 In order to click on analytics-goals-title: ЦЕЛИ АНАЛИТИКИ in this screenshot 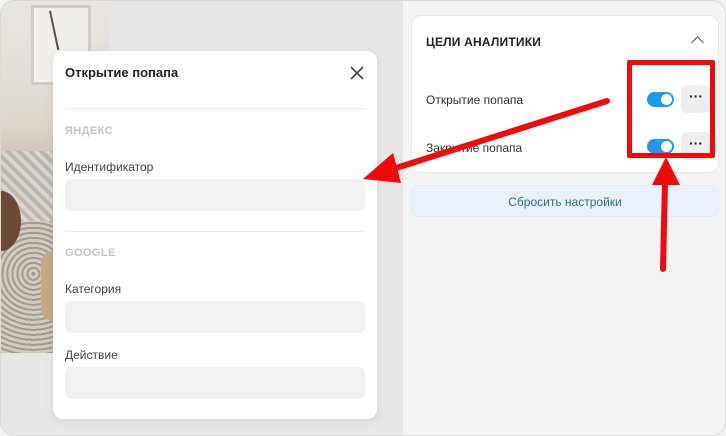, I will do `click(484, 42)`.